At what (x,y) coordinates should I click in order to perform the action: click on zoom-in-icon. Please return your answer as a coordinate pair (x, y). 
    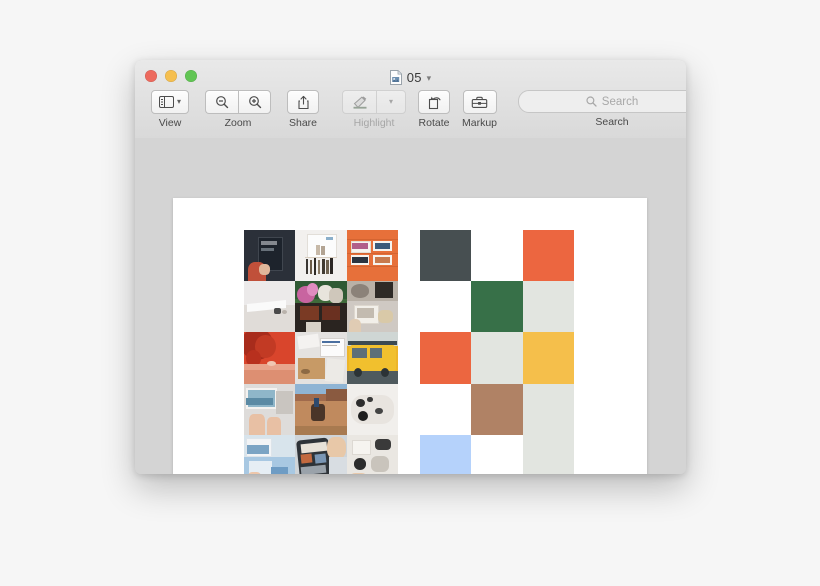
    Looking at the image, I should click on (254, 102).